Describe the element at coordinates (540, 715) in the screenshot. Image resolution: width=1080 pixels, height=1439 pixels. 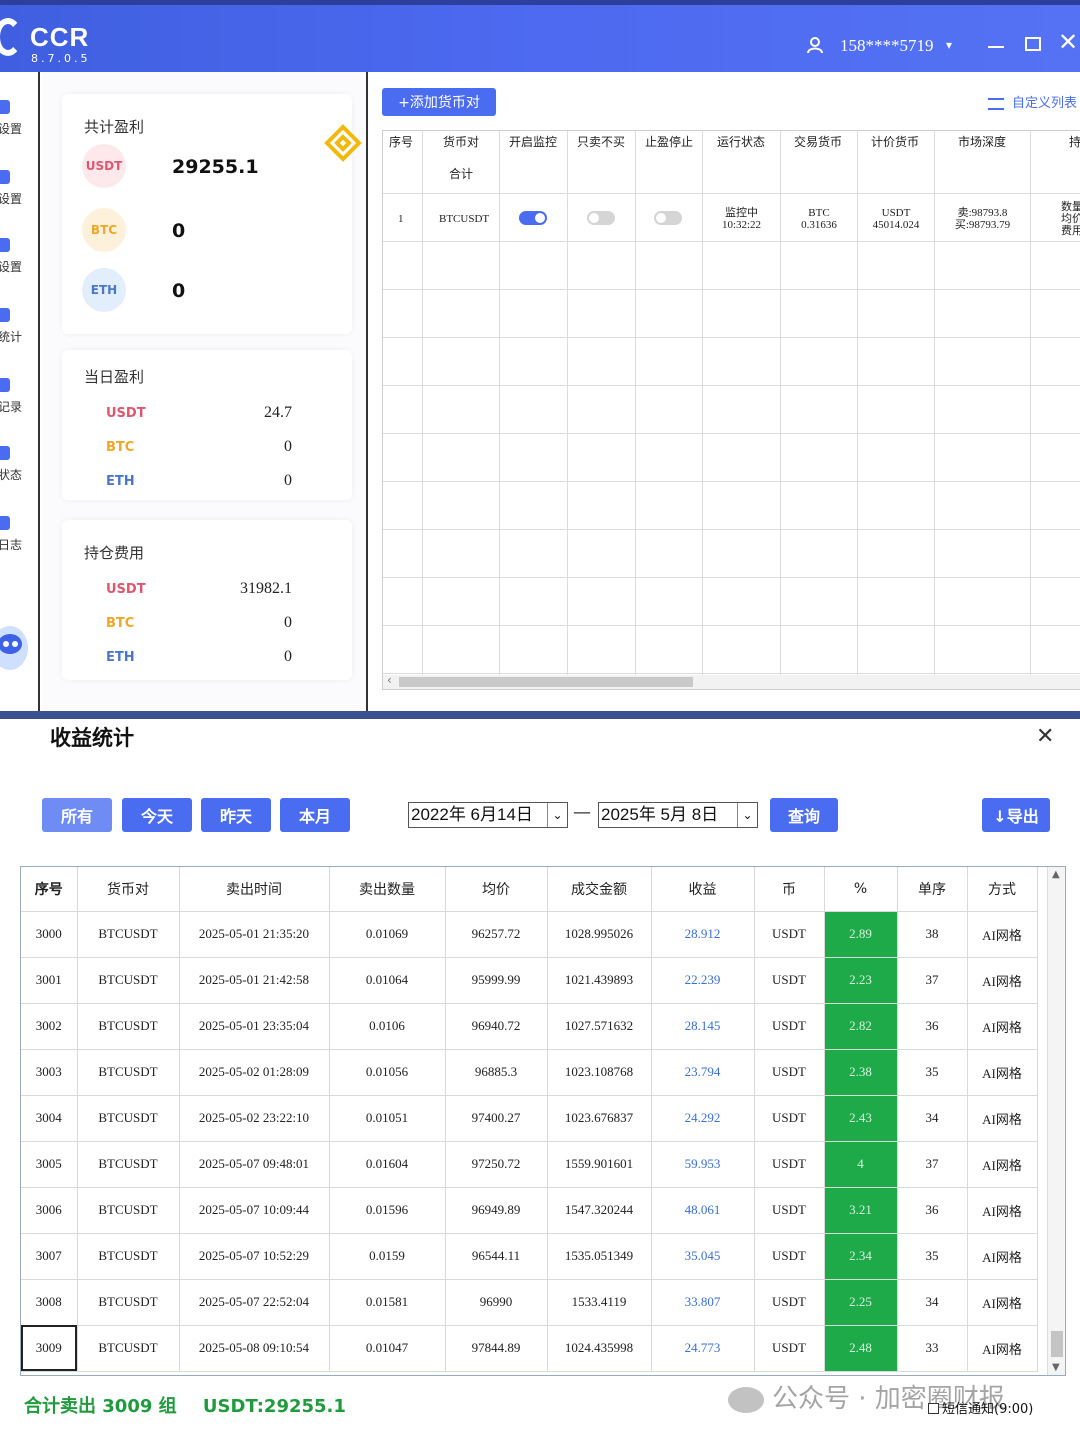
I see `window-divider` at that location.